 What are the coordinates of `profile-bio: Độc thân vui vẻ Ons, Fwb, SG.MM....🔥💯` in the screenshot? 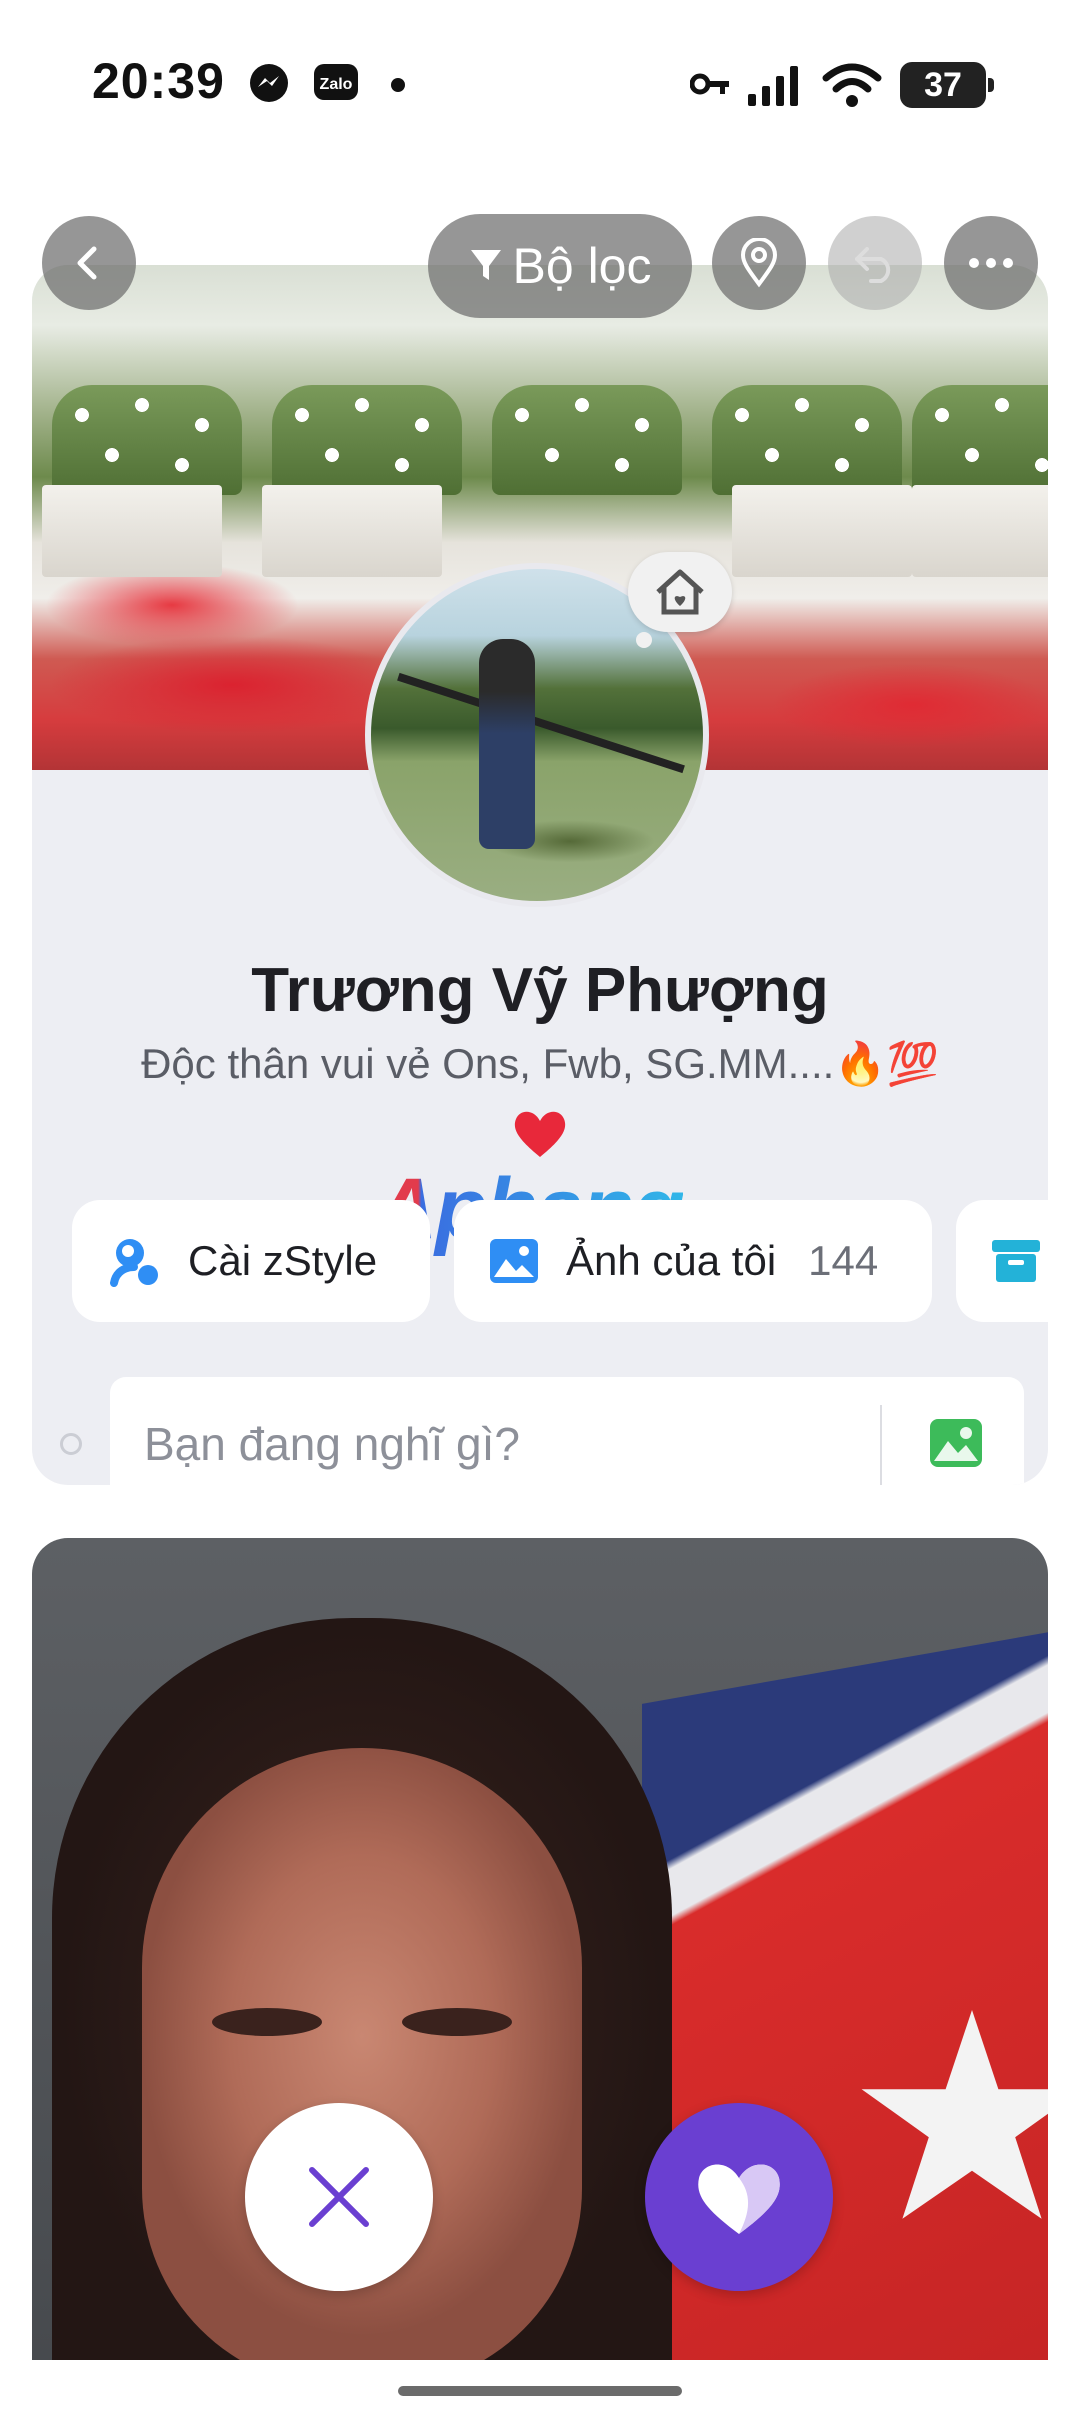 It's located at (540, 1063).